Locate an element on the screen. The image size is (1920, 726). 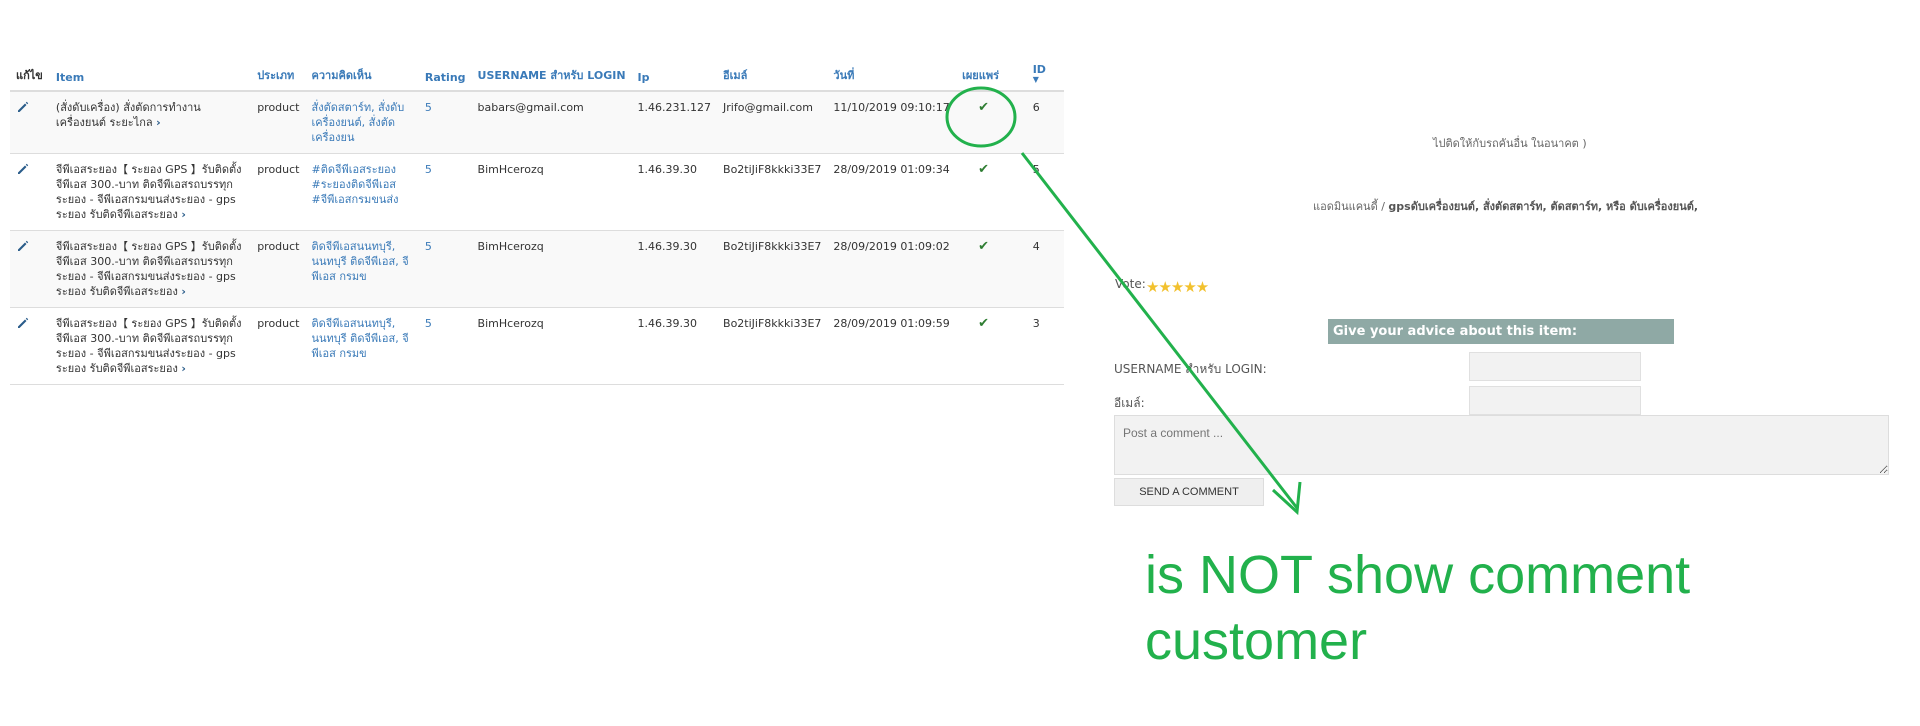
date-cell: 28/09/2019 01:09:34 is located at coordinates (892, 192).